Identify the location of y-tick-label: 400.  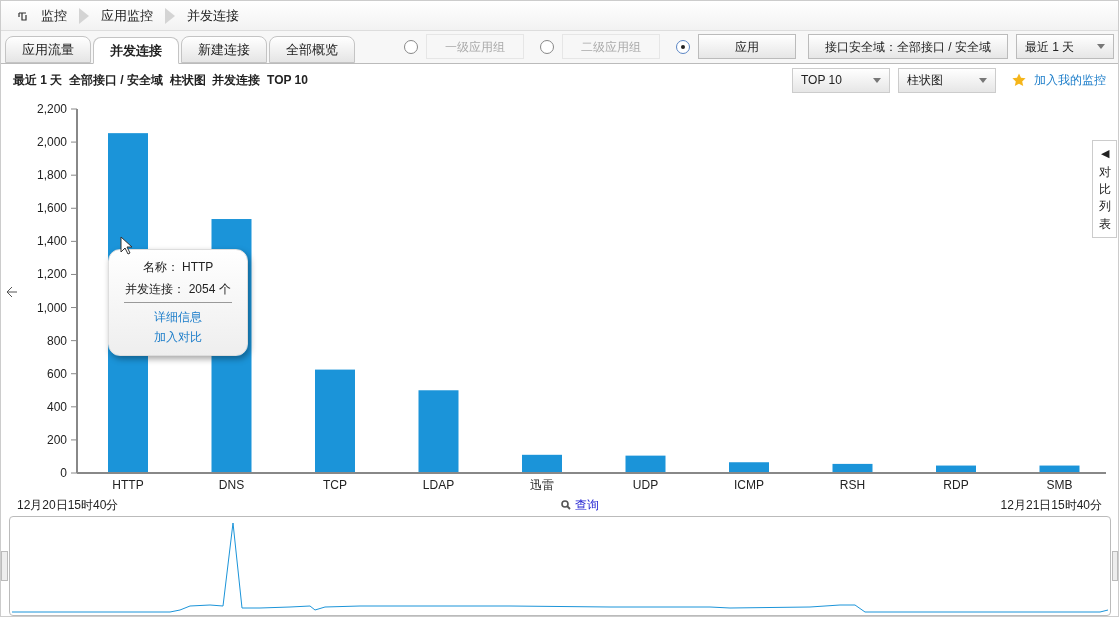
(56, 406).